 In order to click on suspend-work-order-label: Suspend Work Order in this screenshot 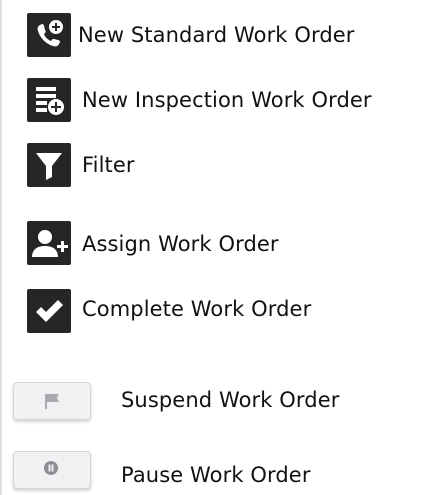, I will do `click(230, 400)`.